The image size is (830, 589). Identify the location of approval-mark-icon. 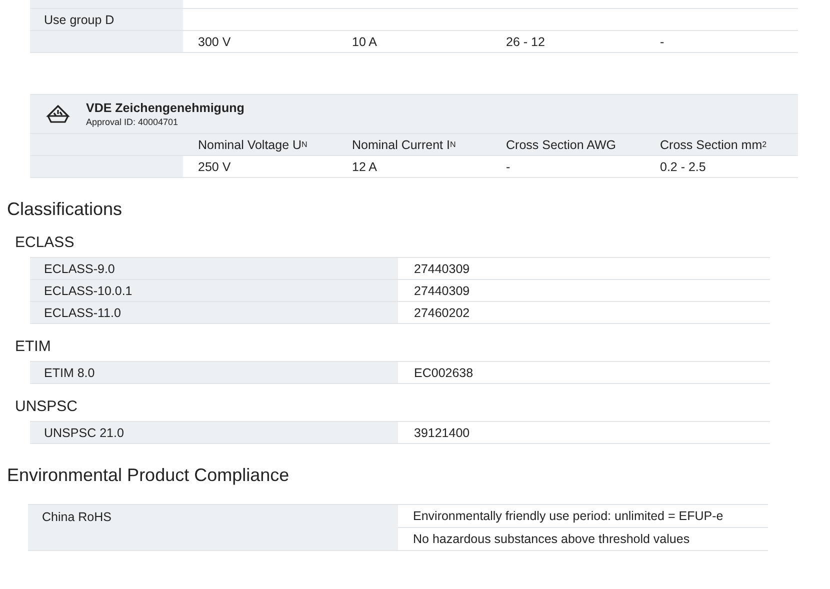
(58, 114).